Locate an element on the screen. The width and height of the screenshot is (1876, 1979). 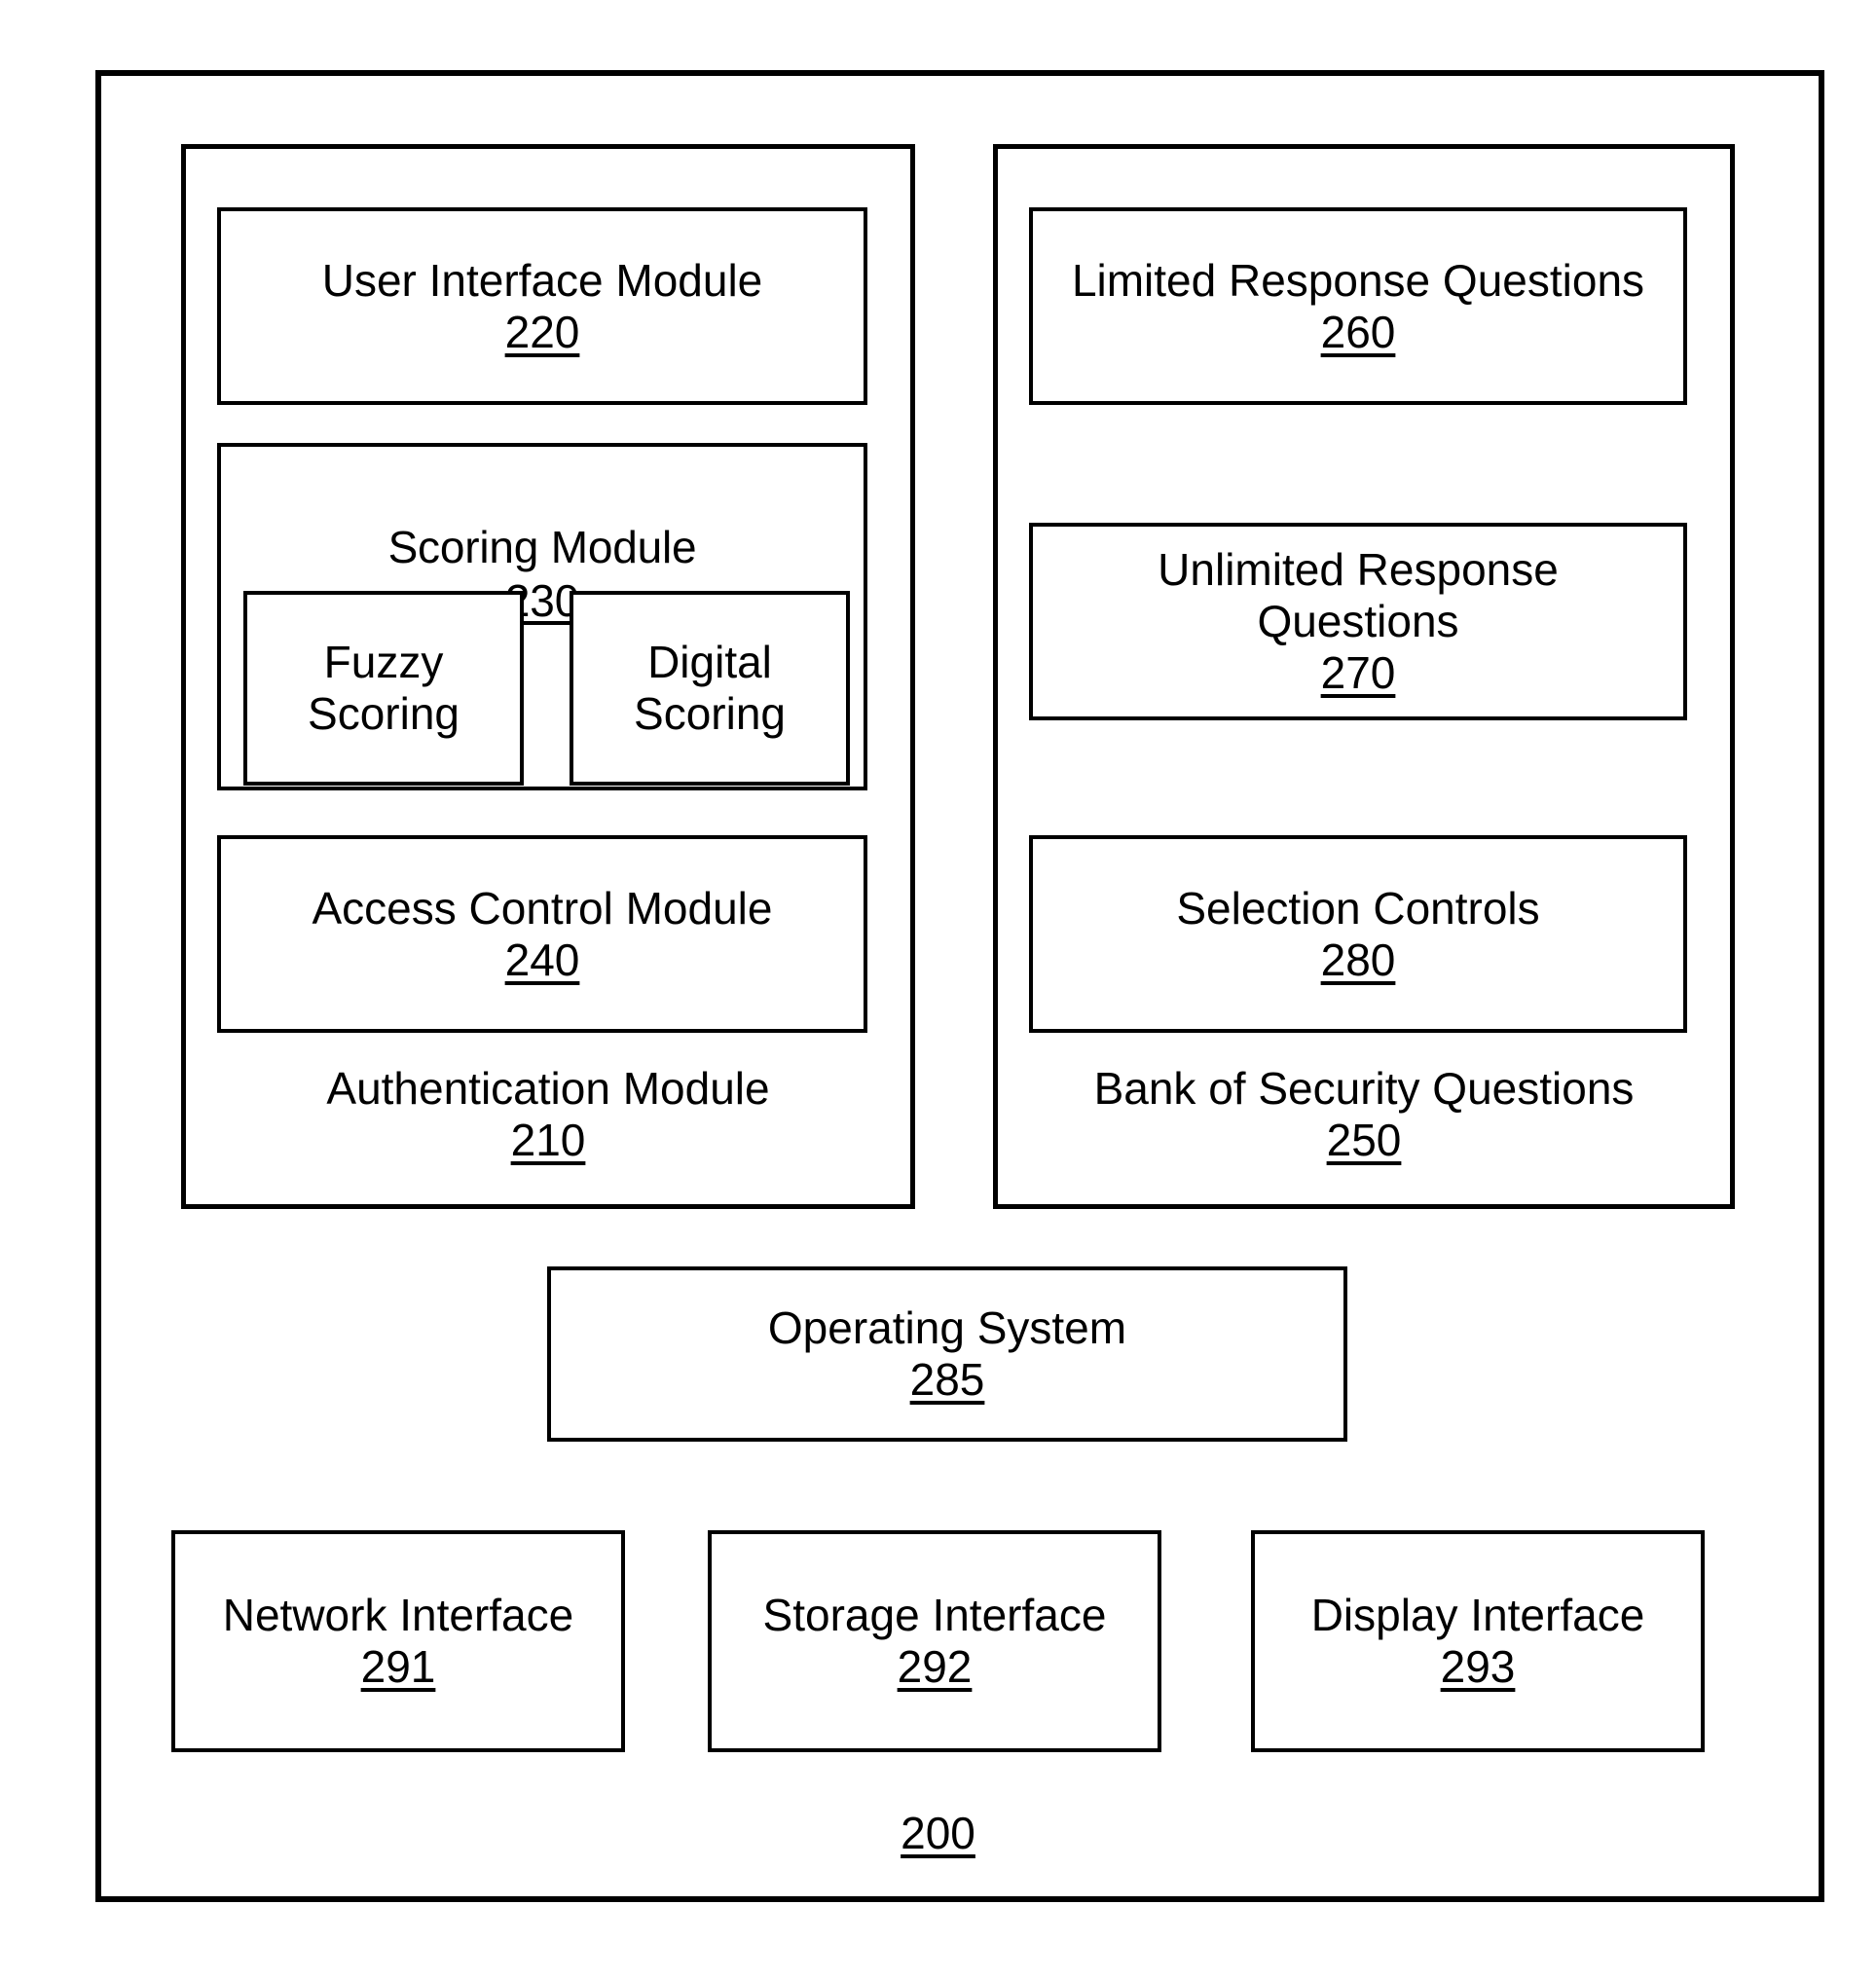
access-control-module-box: Access Control Module 240 is located at coordinates (542, 934).